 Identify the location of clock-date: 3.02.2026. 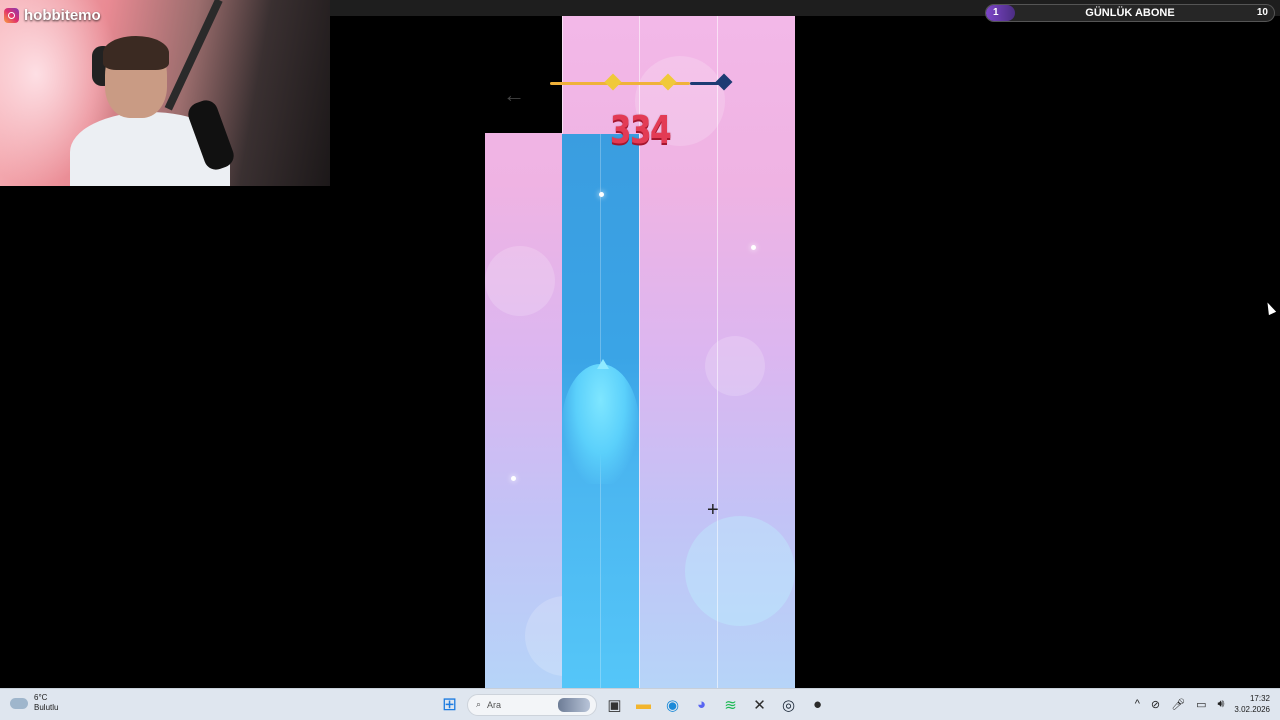
(1252, 709).